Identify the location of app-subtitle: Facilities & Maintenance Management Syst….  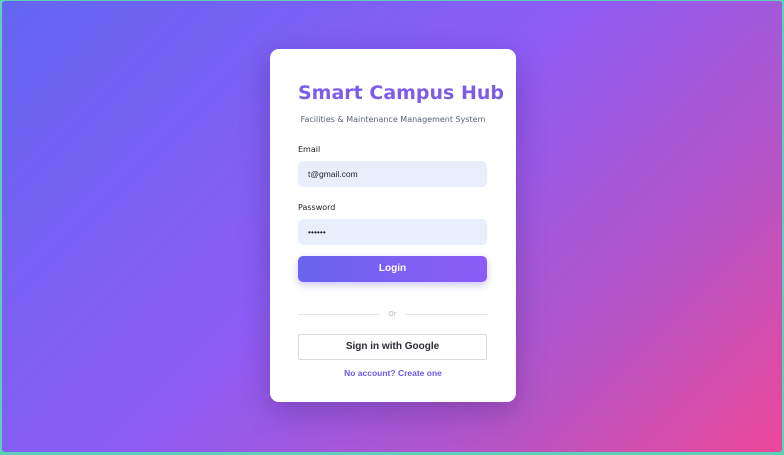
(393, 119).